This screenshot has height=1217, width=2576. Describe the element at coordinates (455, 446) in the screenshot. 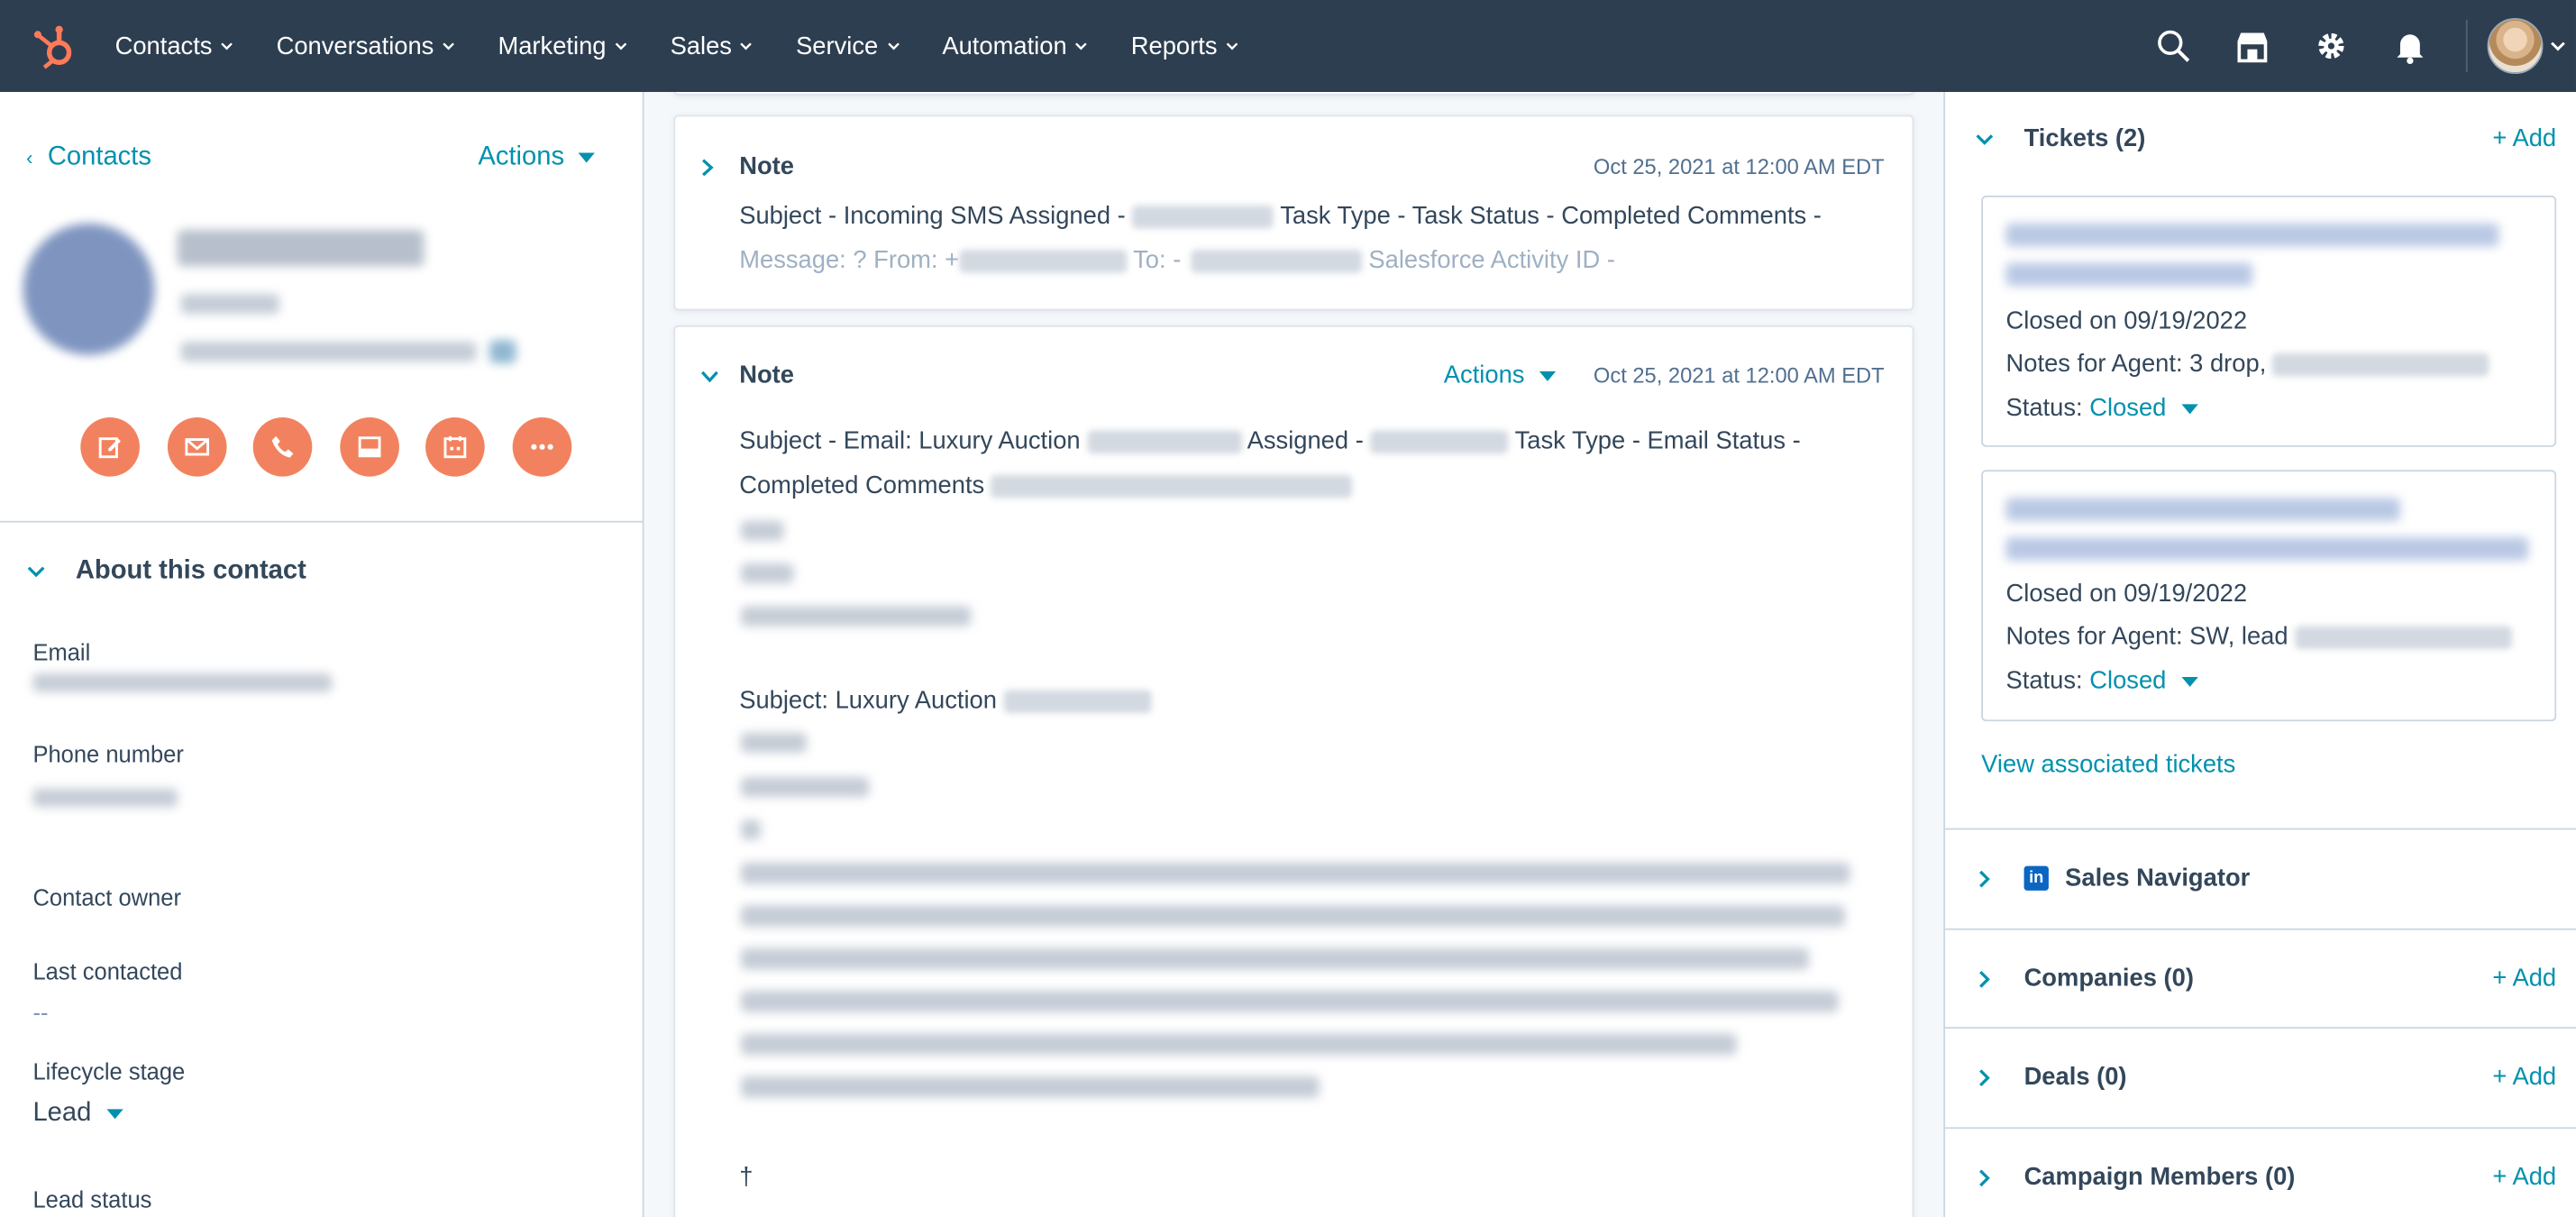

I see `task-button` at that location.